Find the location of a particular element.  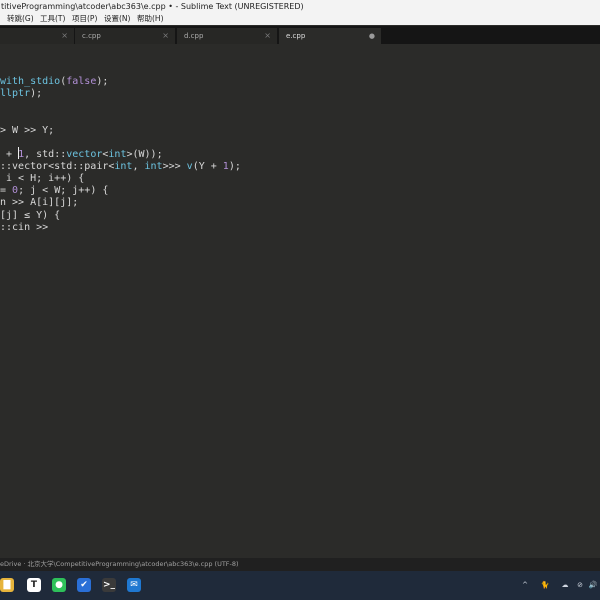

code-line: > W >> Y; is located at coordinates (120, 131).